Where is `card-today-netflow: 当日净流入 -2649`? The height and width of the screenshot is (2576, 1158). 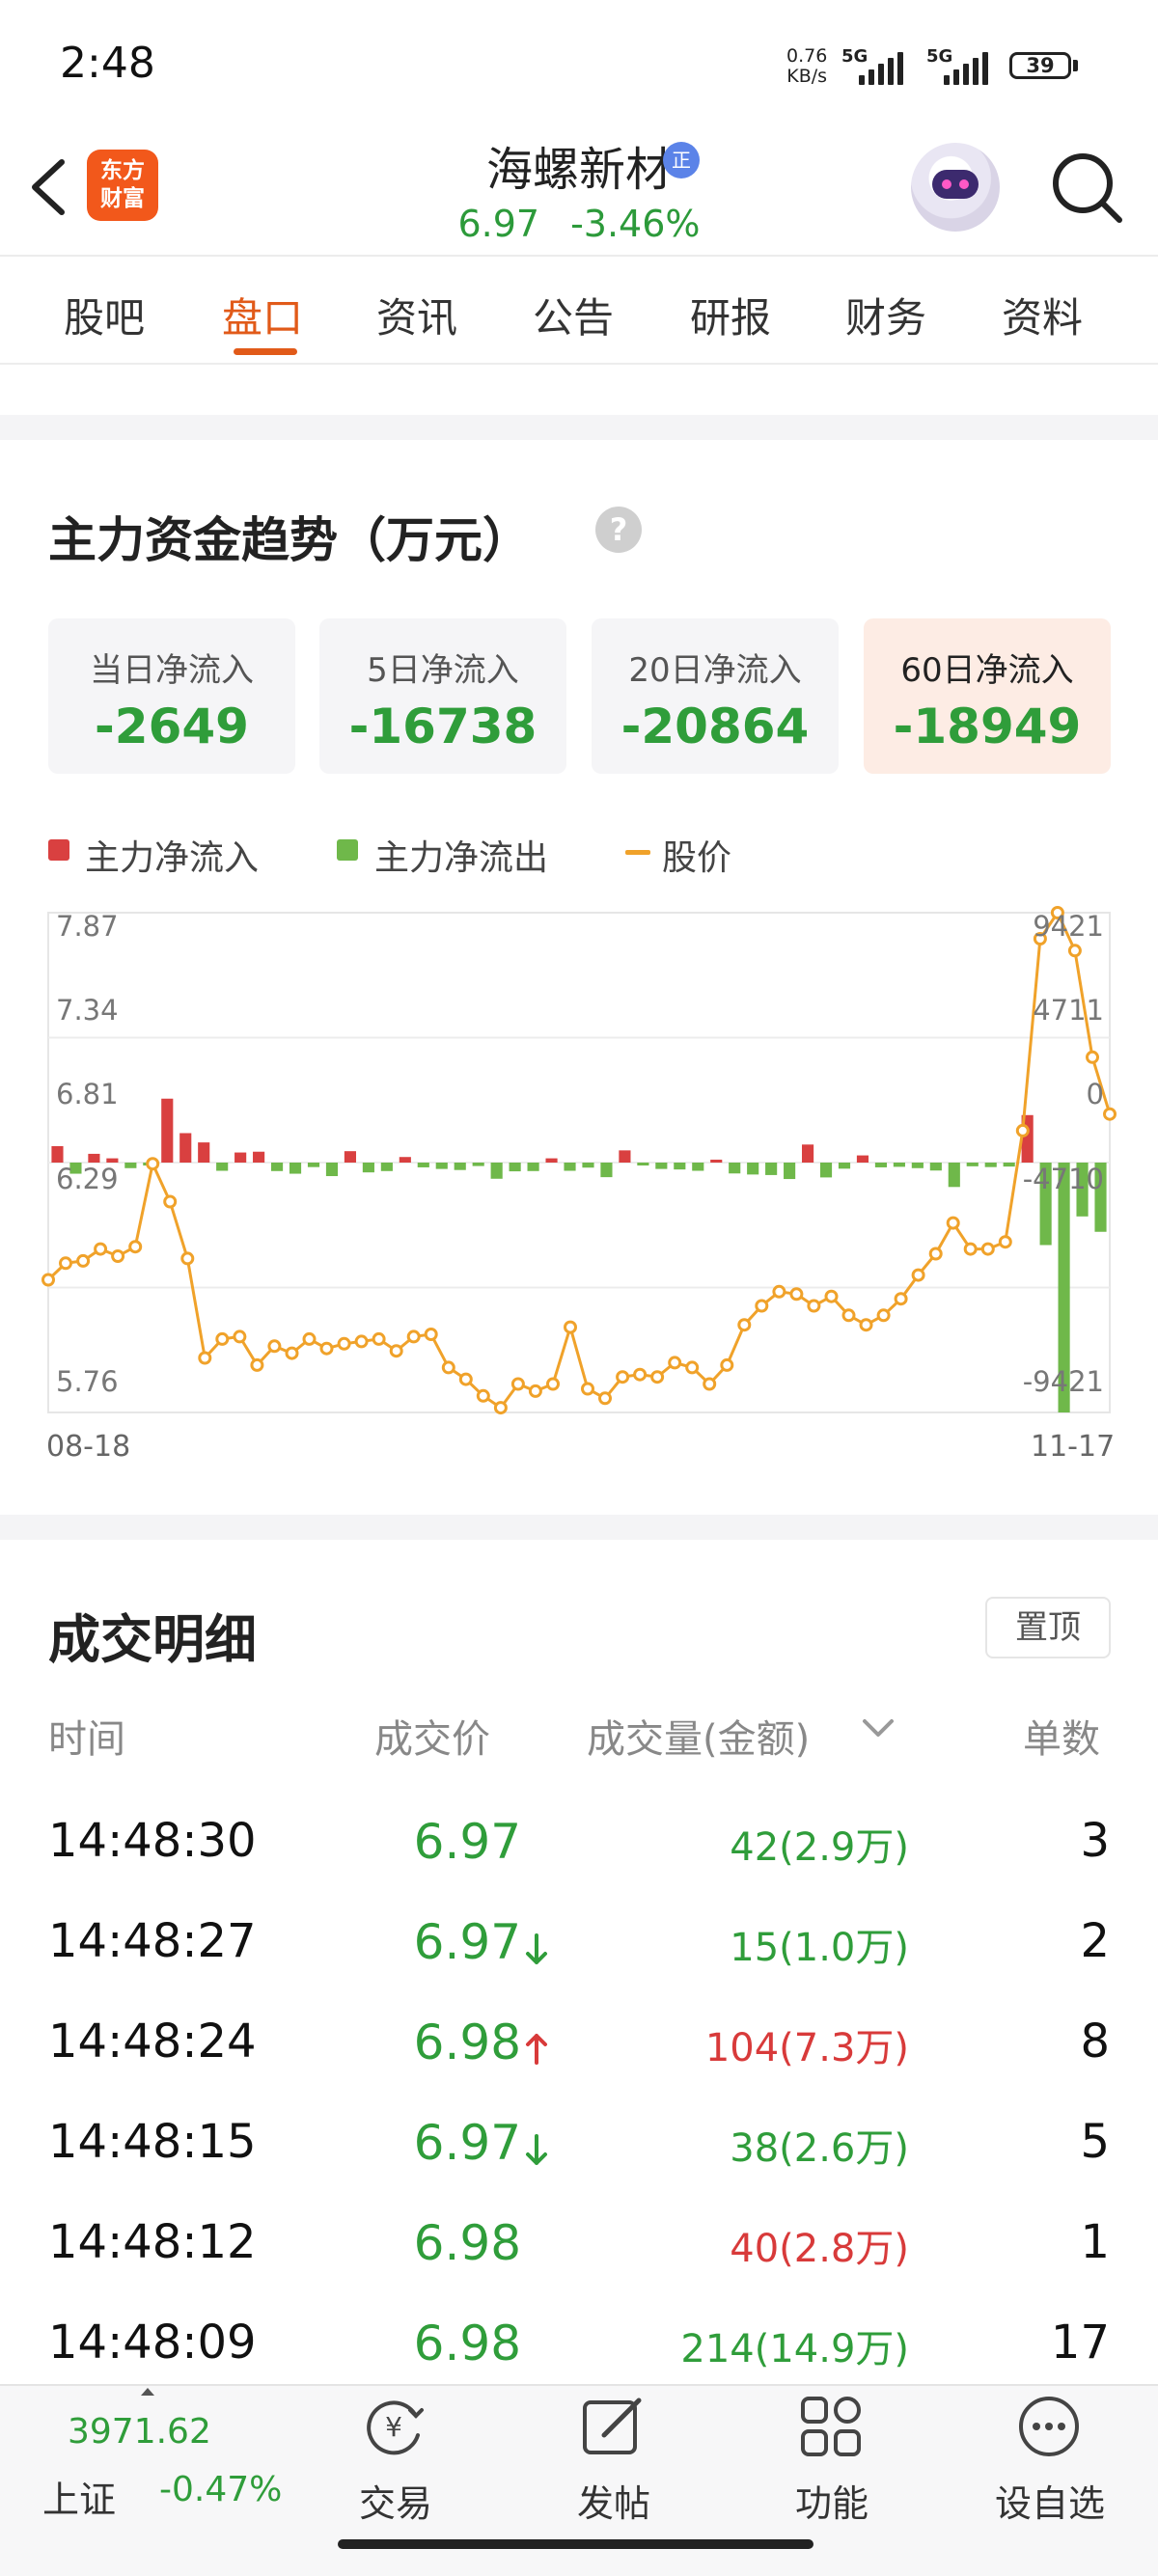
card-today-netflow: 当日净流入 -2649 is located at coordinates (171, 696).